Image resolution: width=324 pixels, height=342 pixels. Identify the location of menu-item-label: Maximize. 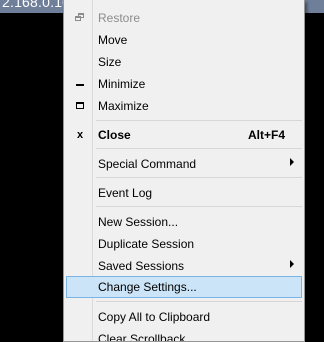
(123, 106).